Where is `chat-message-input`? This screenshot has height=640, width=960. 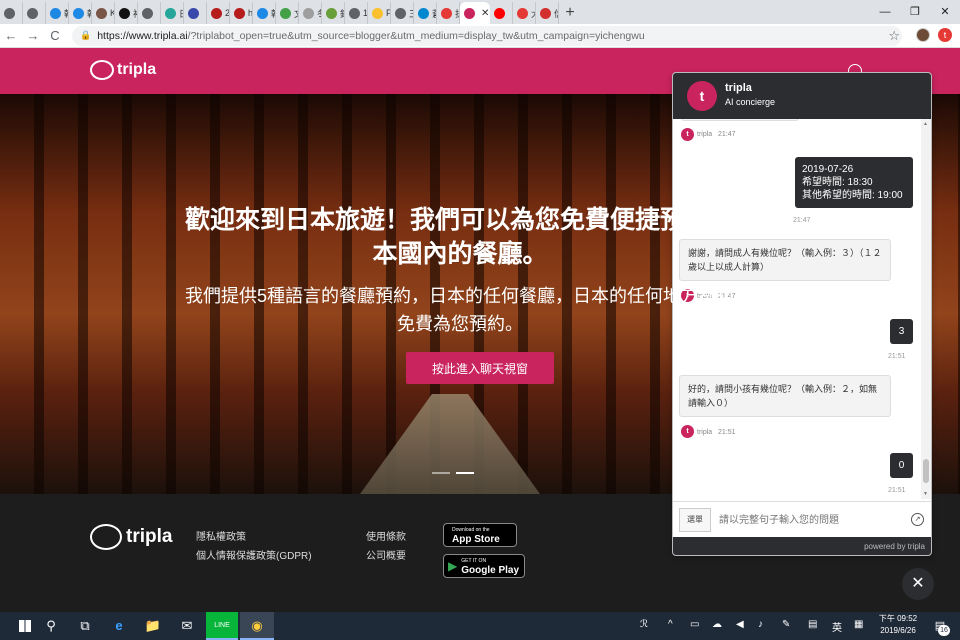 chat-message-input is located at coordinates (809, 520).